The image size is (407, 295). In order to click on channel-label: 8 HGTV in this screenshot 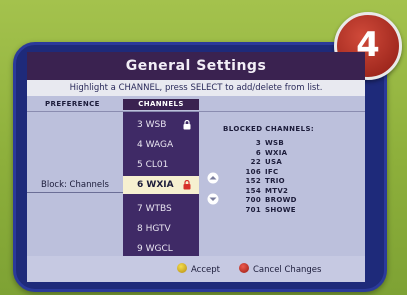, I will do `click(154, 229)`.